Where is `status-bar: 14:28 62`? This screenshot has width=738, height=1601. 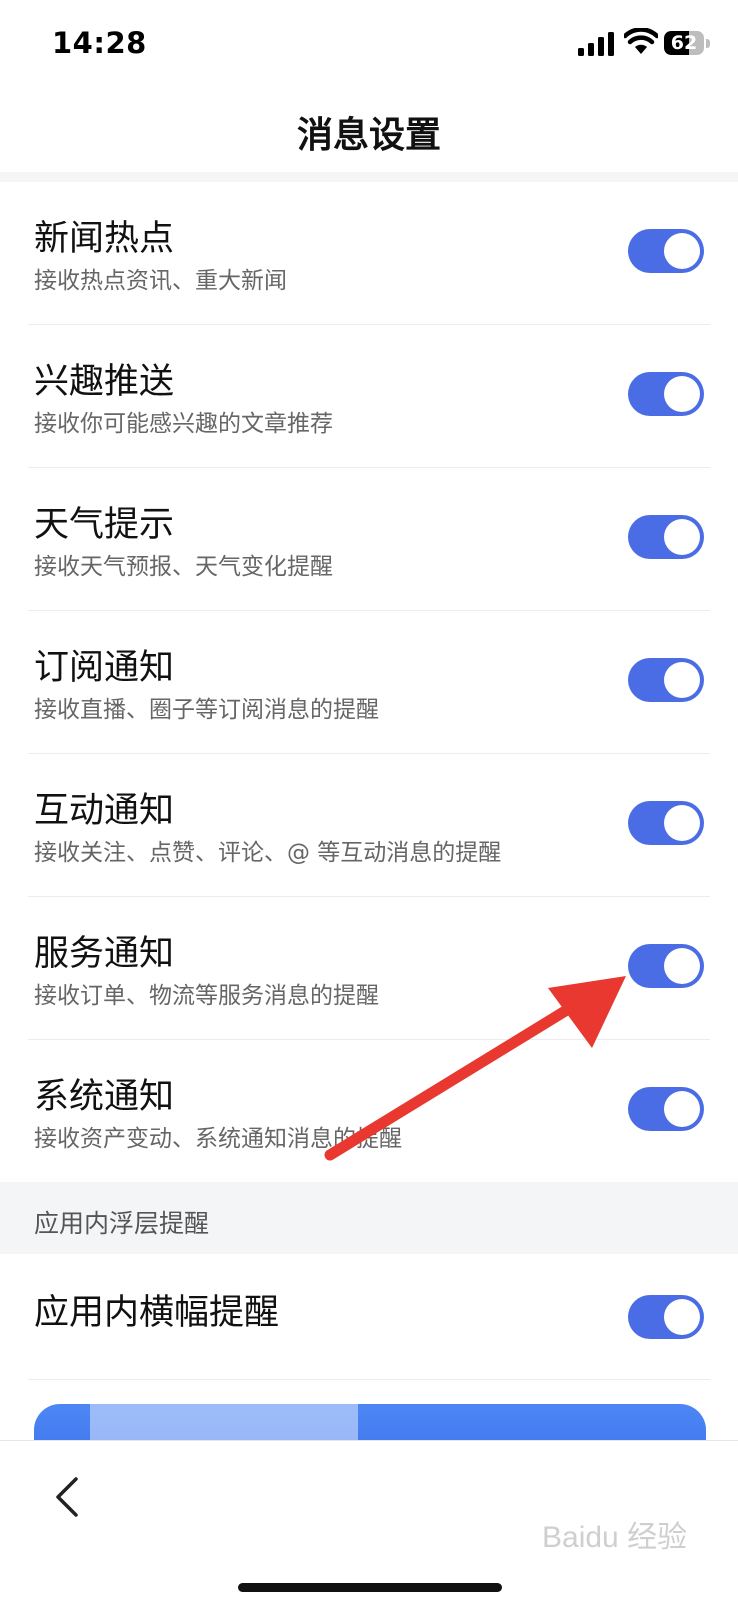 status-bar: 14:28 62 is located at coordinates (369, 45).